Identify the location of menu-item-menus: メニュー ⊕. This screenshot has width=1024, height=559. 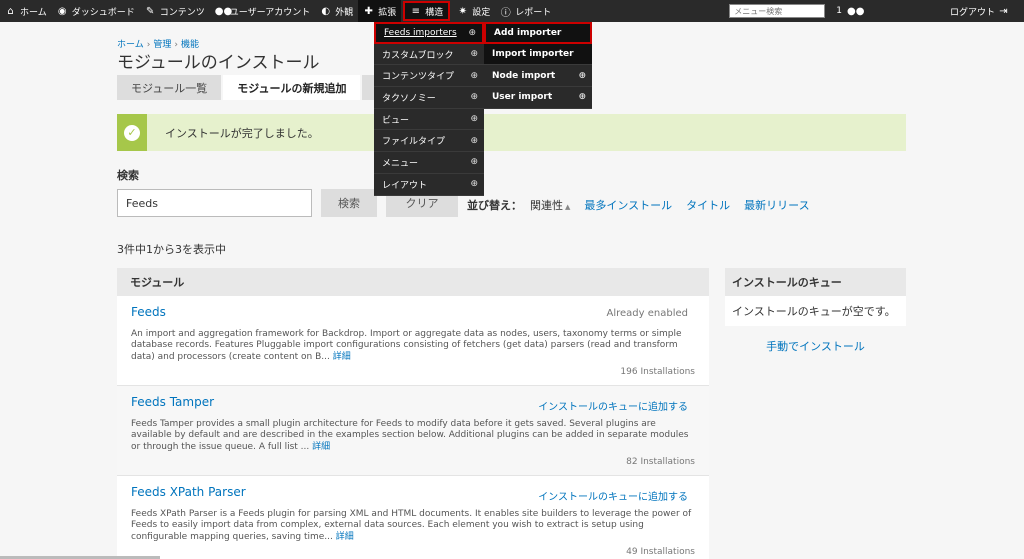
(429, 163).